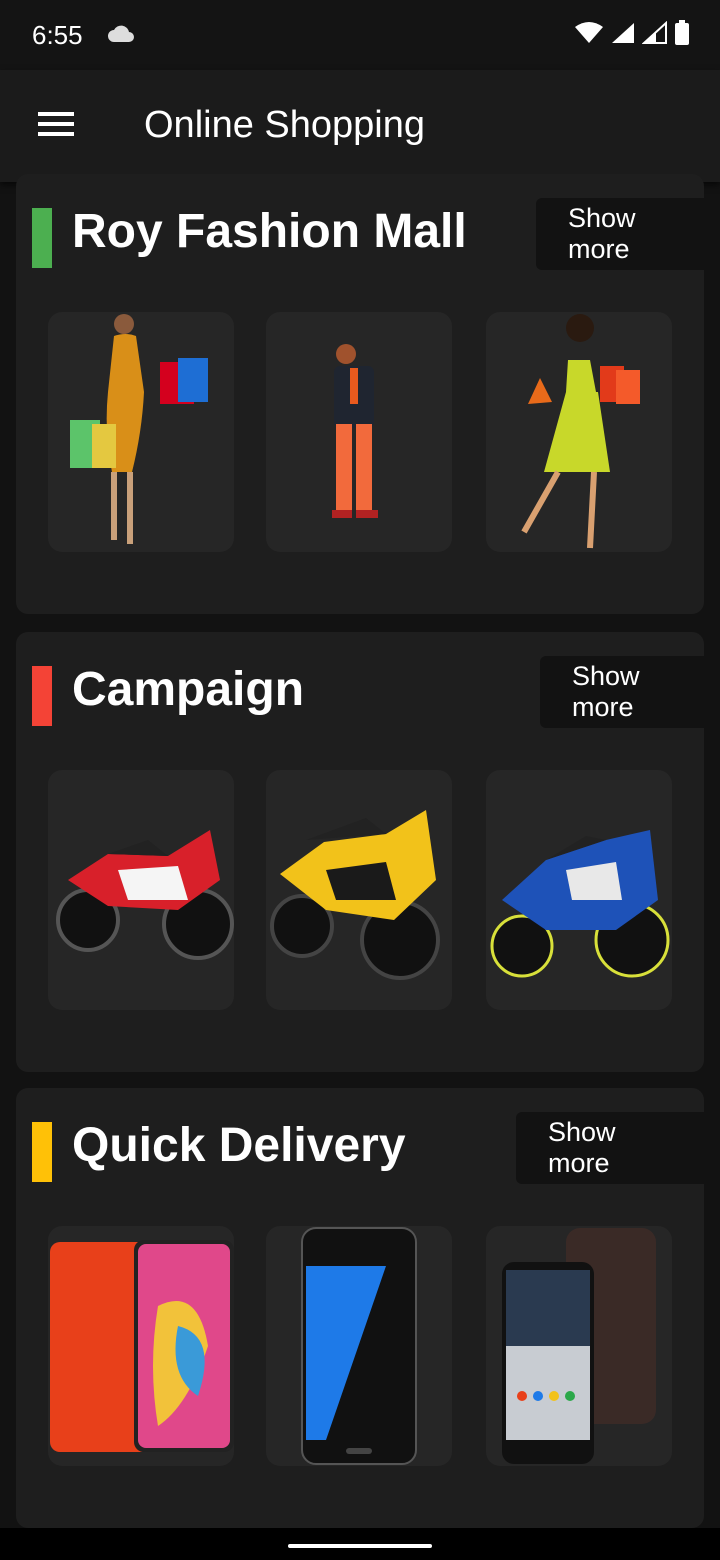 The height and width of the screenshot is (1560, 720). I want to click on blue-sport-motorcycle-image, so click(580, 904).